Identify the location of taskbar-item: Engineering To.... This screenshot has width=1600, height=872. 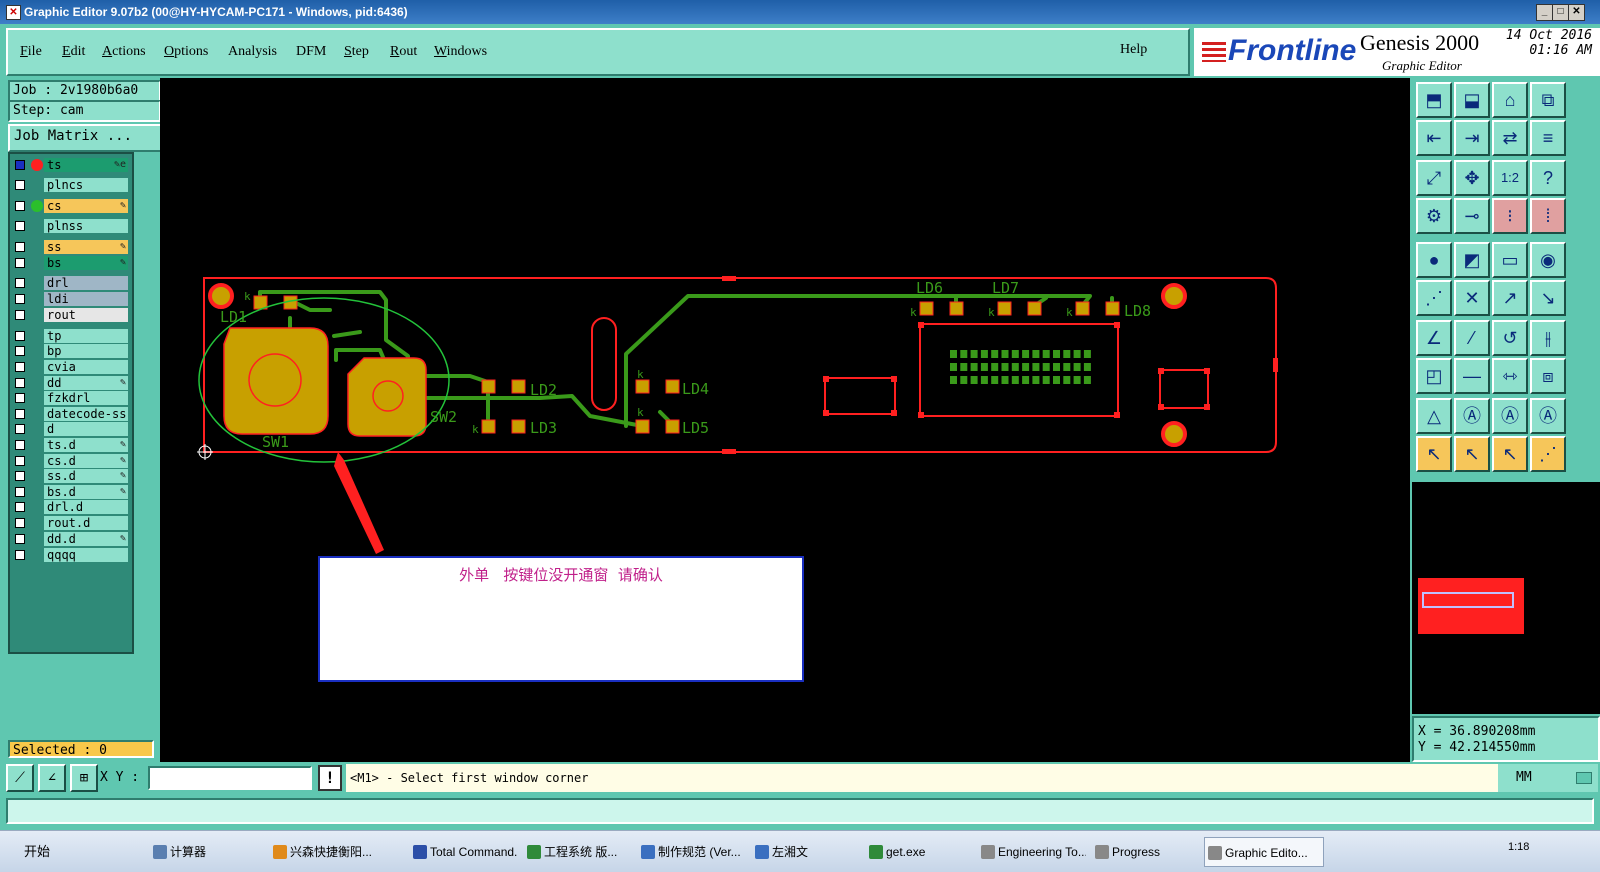
(1032, 852).